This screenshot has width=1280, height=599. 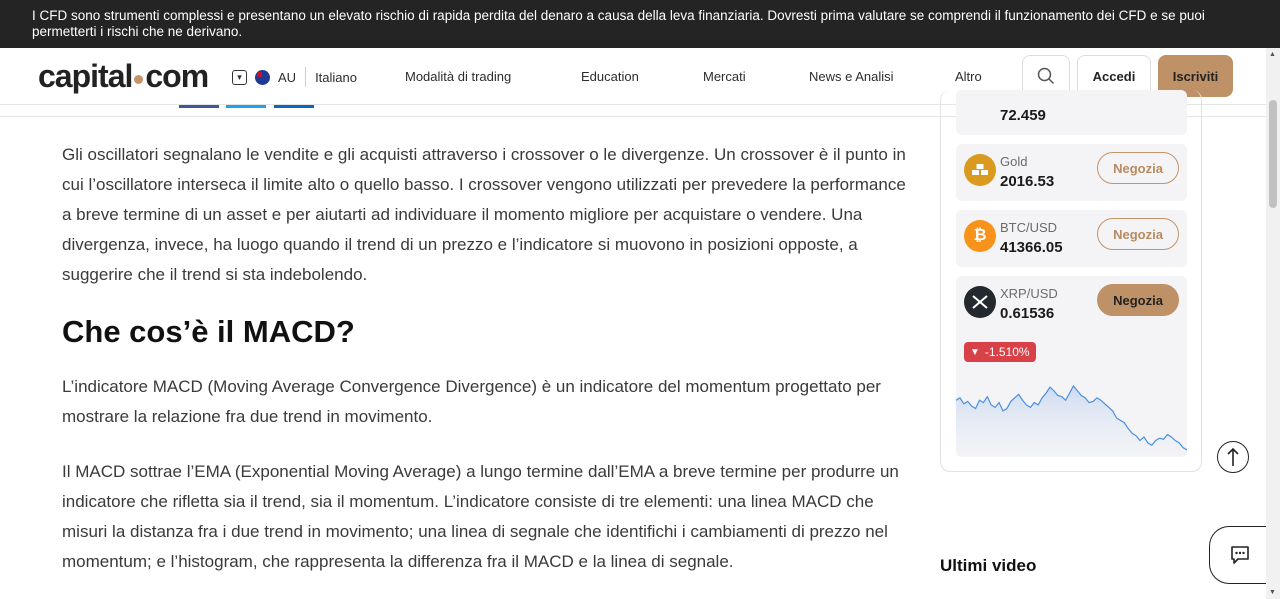 I want to click on facebook-share-icon, so click(x=199, y=106).